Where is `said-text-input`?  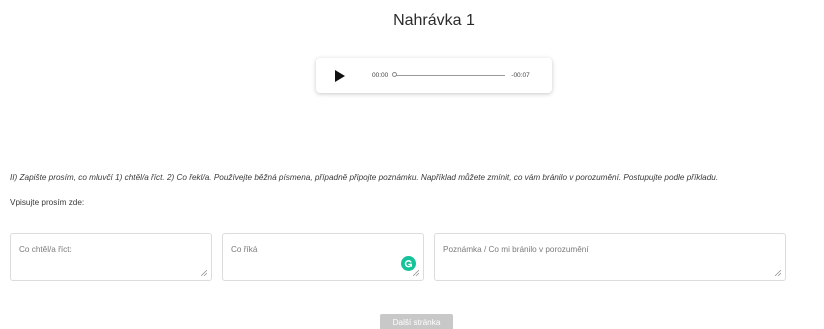
said-text-input is located at coordinates (323, 257).